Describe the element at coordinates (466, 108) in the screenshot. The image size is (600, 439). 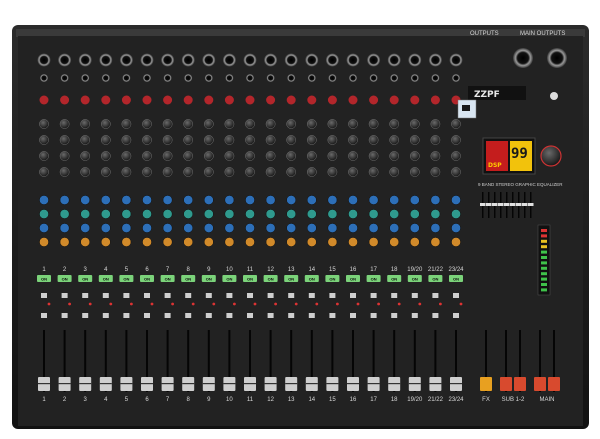
I see `usb-port` at that location.